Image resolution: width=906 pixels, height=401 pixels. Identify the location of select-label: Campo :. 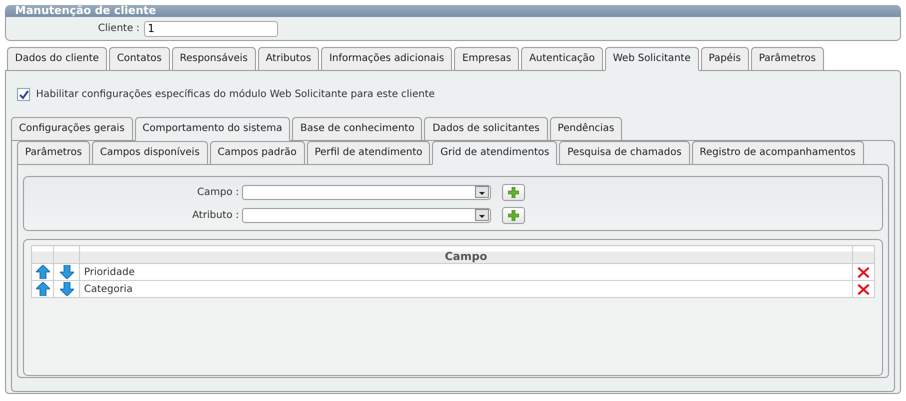
(218, 192).